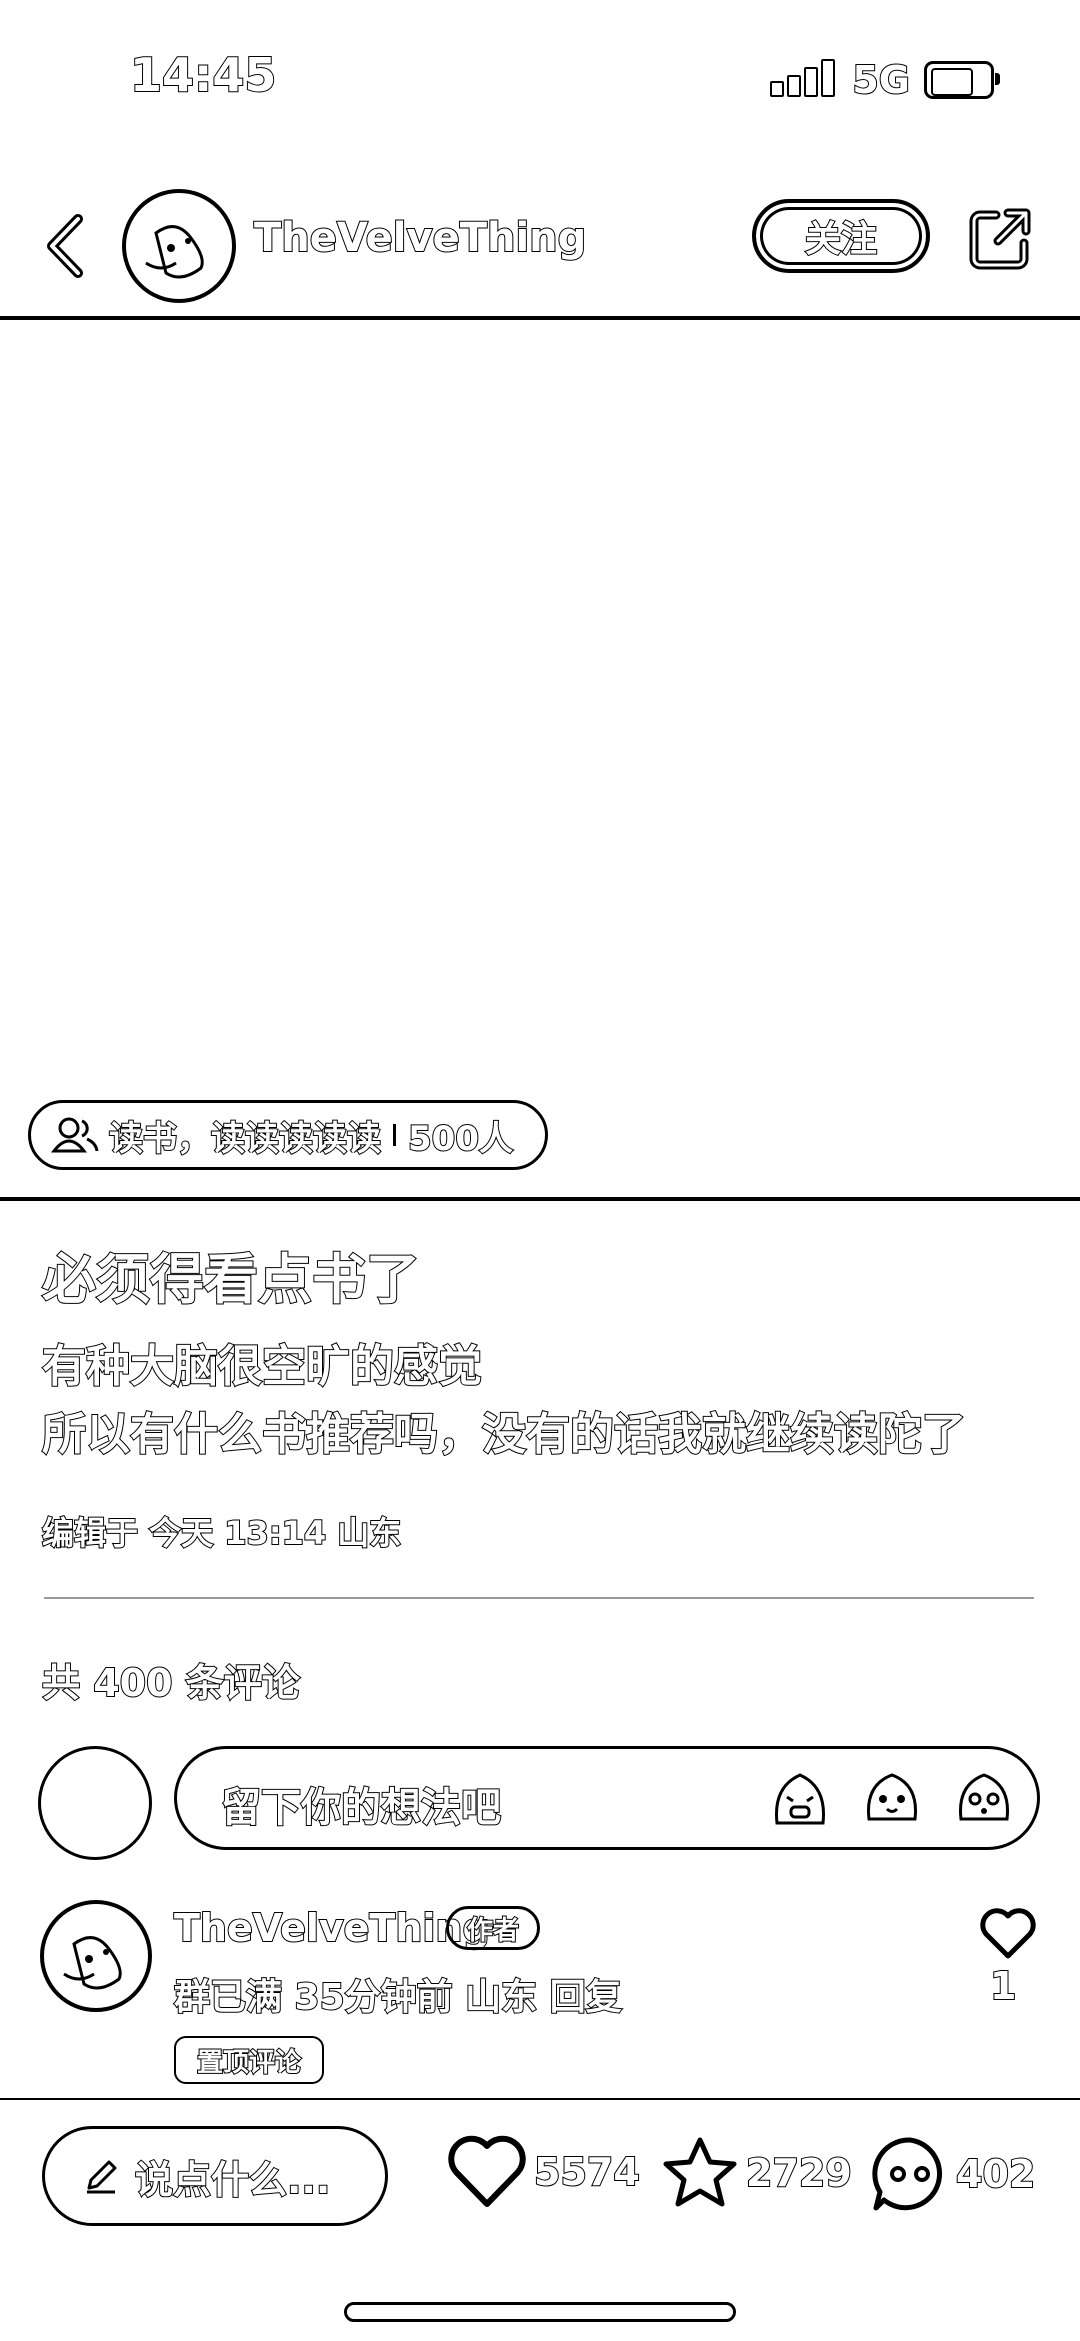 This screenshot has height=2341, width=1080. What do you see at coordinates (171, 1683) in the screenshot?
I see `comment-count: 共 400 条评论` at bounding box center [171, 1683].